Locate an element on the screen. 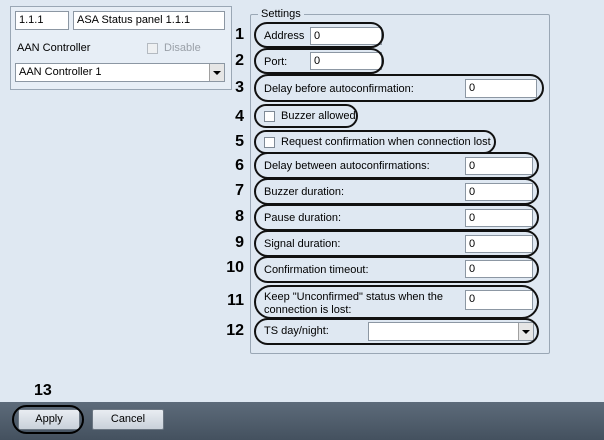 This screenshot has height=440, width=604. controller-select-value: AAN Controller 1 is located at coordinates (60, 72).